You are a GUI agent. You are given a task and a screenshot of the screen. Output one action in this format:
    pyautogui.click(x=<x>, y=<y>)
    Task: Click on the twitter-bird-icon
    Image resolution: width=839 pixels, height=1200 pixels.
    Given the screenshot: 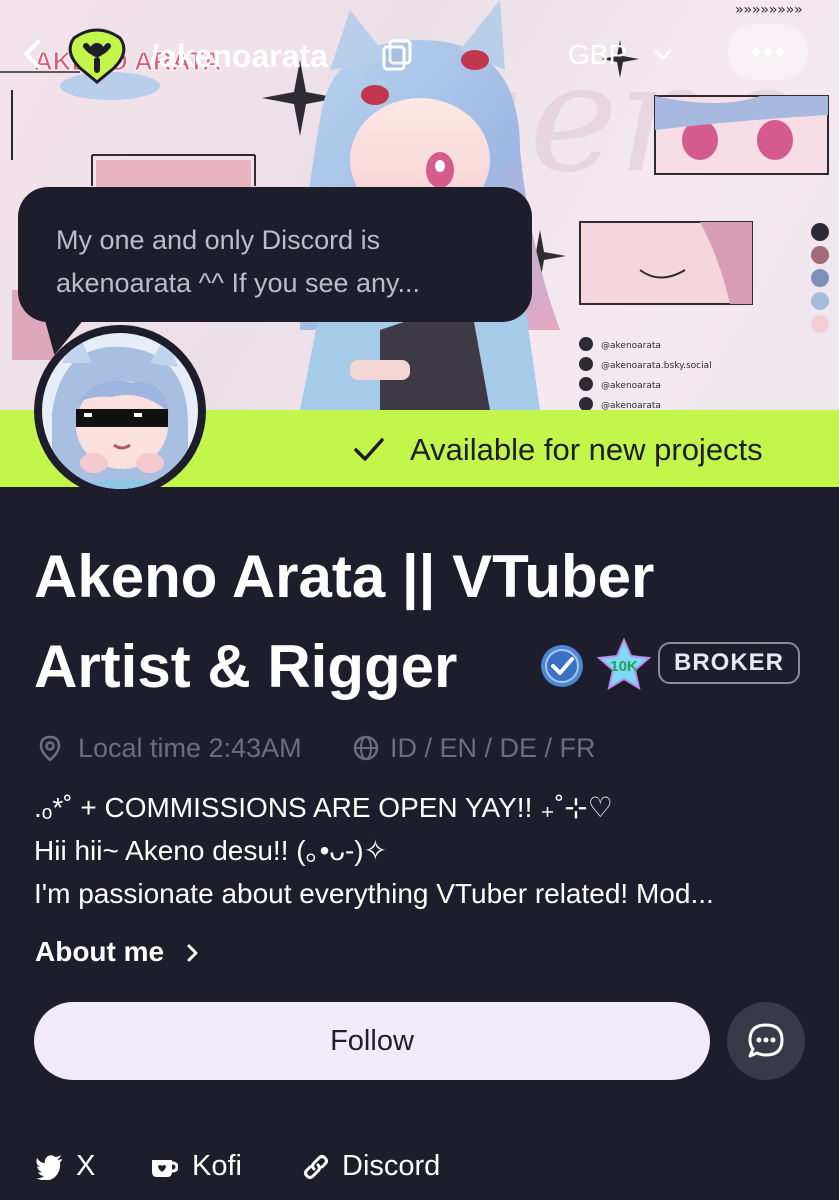 What is the action you would take?
    pyautogui.click(x=49, y=1167)
    